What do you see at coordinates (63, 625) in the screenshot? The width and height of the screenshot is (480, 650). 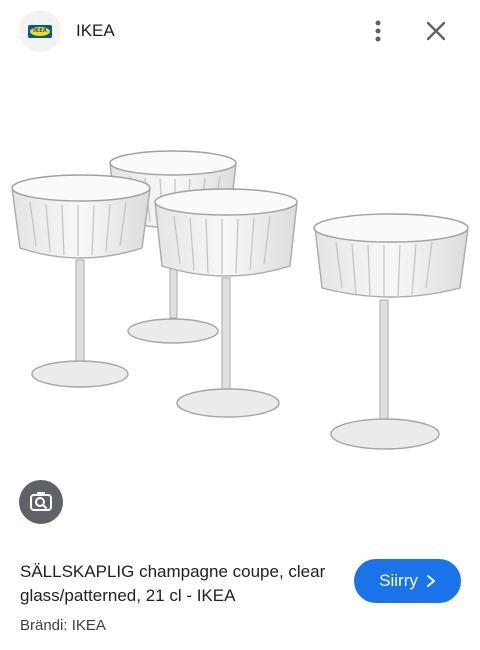 I see `product-brand: Brändi: IKEA` at bounding box center [63, 625].